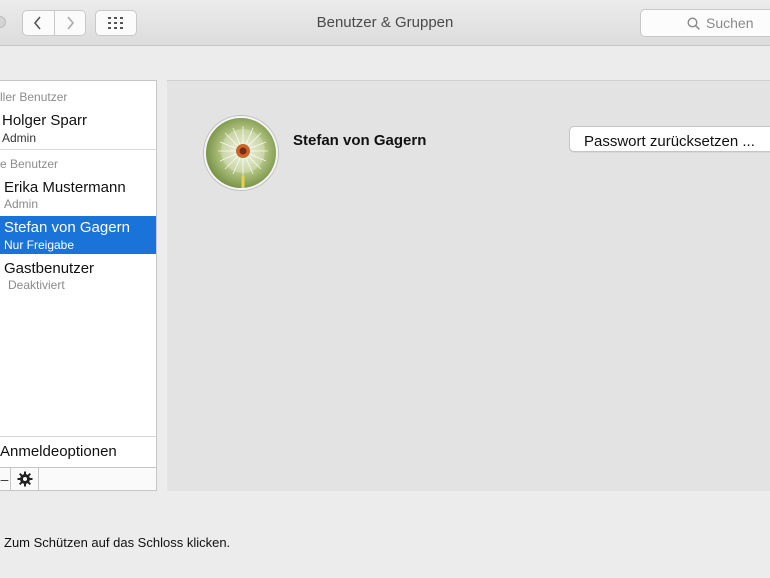 This screenshot has height=578, width=770. I want to click on dandelion-image, so click(241, 153).